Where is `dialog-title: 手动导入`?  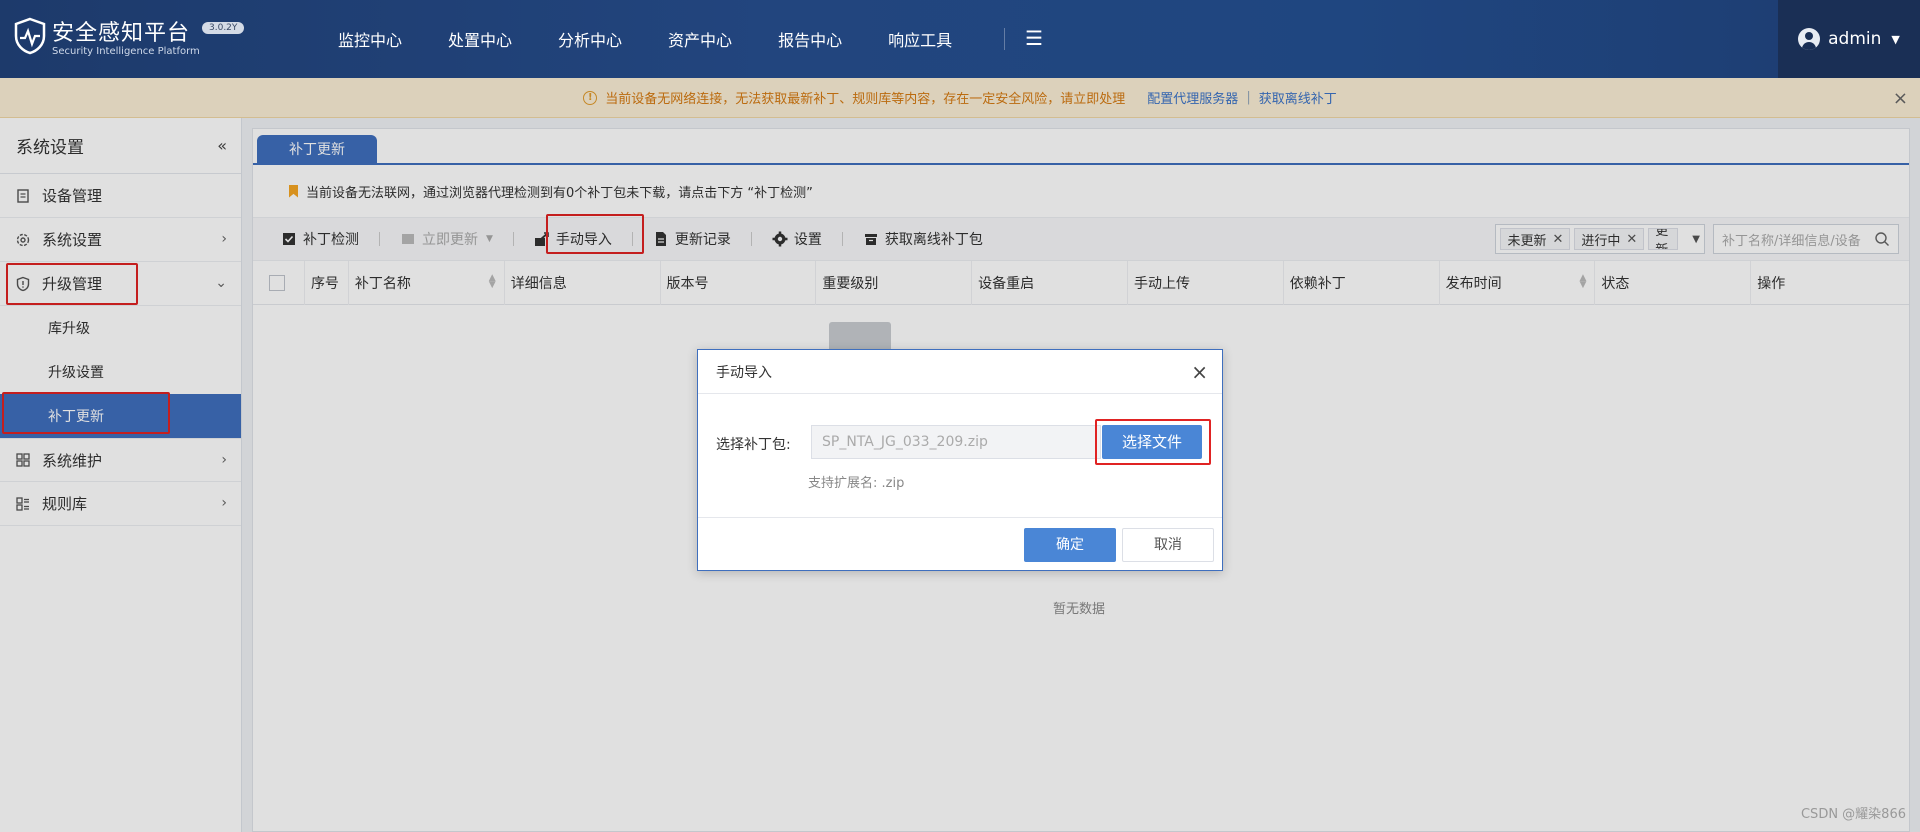 dialog-title: 手动导入 is located at coordinates (744, 372).